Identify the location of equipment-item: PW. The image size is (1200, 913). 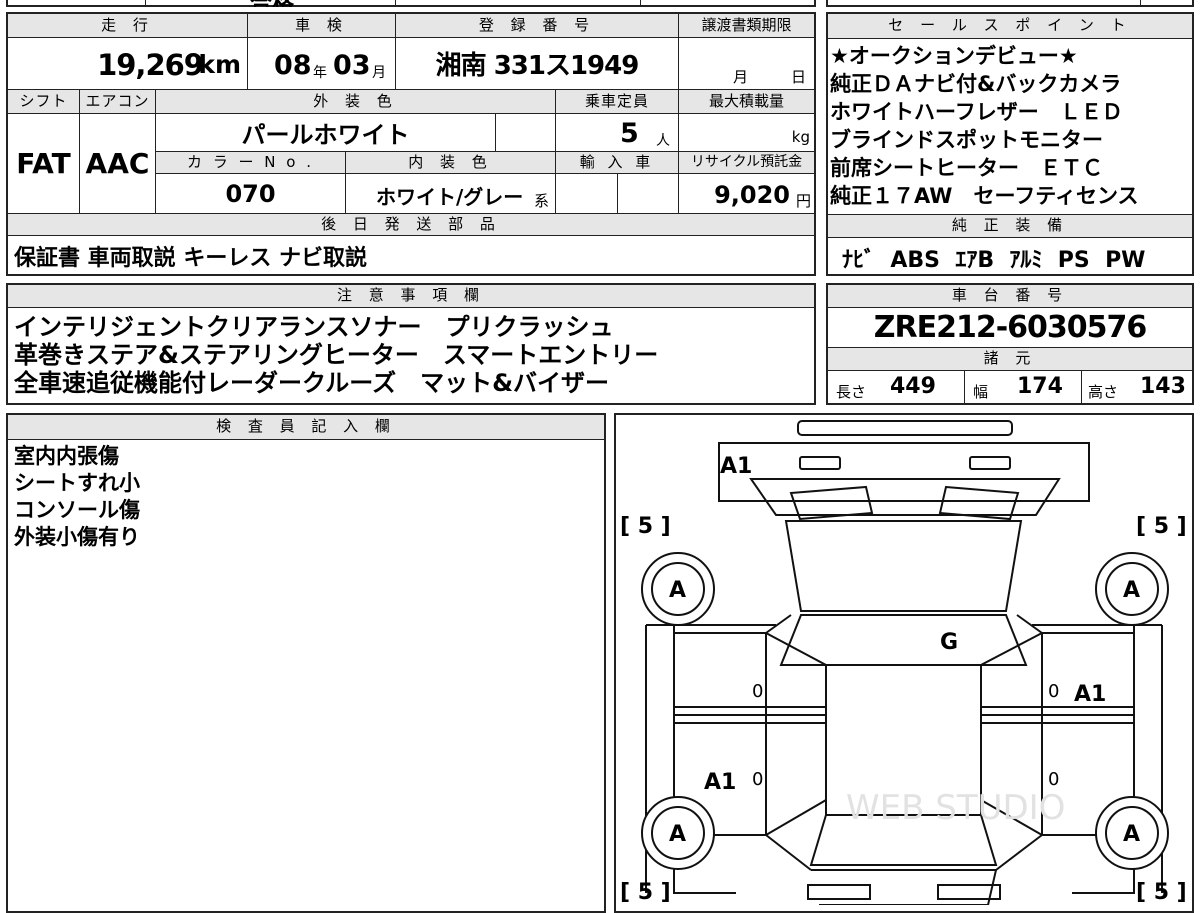
(1125, 260).